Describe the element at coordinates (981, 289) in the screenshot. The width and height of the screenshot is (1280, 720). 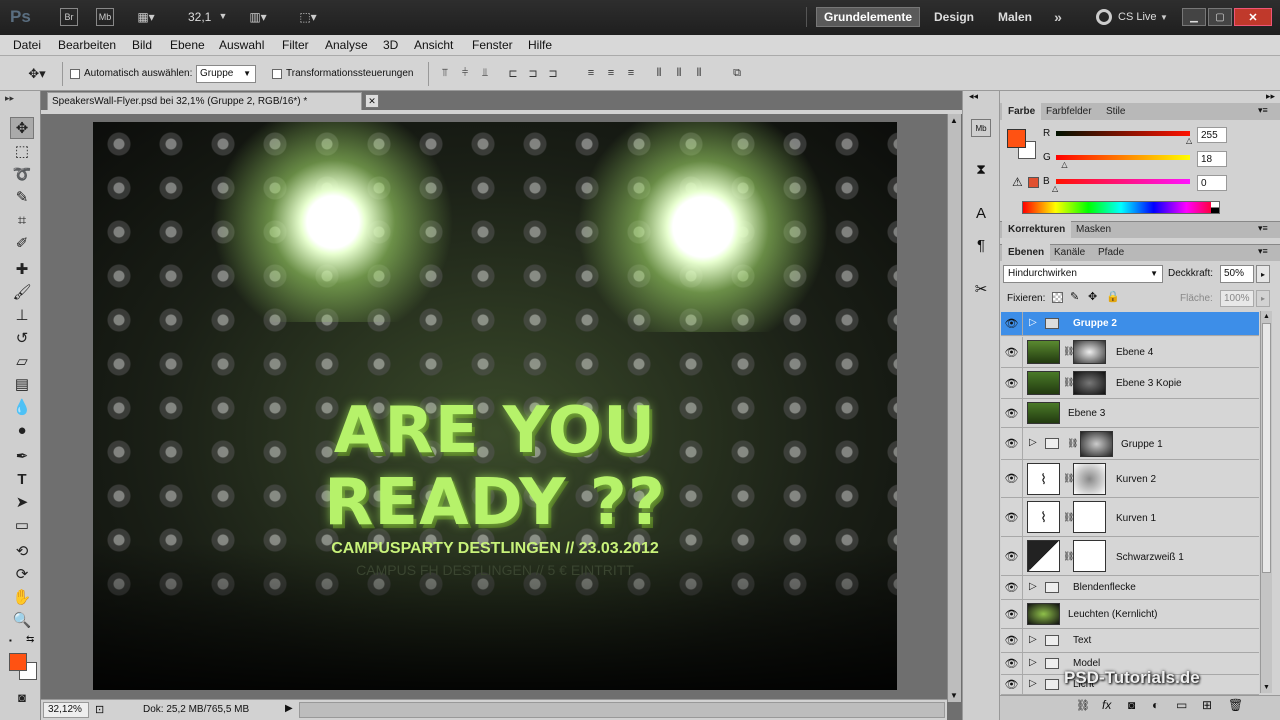
I see `tool-presets-panel-icon: ✂` at that location.